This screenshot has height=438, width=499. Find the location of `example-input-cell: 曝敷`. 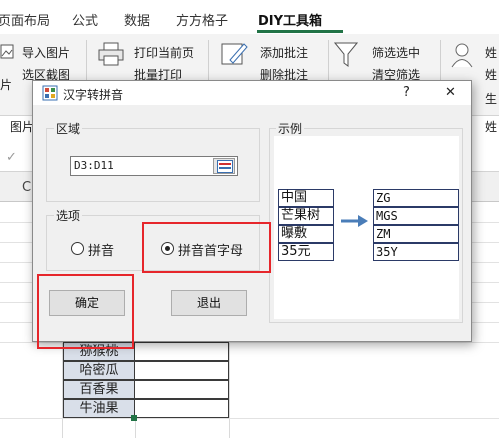

example-input-cell: 曝敷 is located at coordinates (306, 234).